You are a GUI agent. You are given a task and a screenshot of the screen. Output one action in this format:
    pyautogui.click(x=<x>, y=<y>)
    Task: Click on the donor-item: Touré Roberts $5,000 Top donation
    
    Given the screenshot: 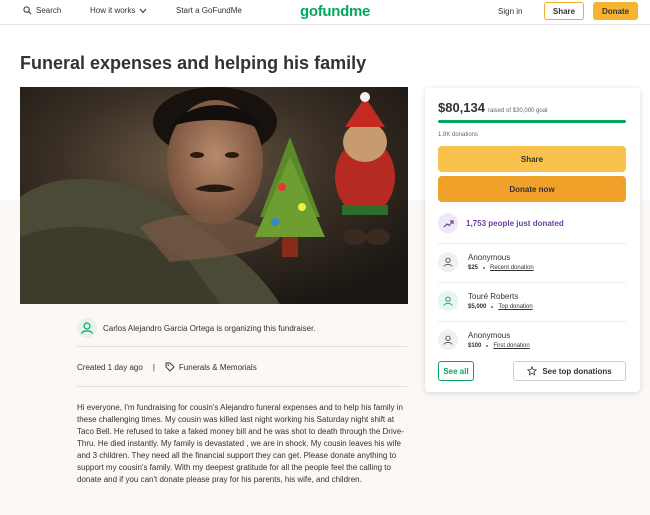 What is the action you would take?
    pyautogui.click(x=485, y=301)
    